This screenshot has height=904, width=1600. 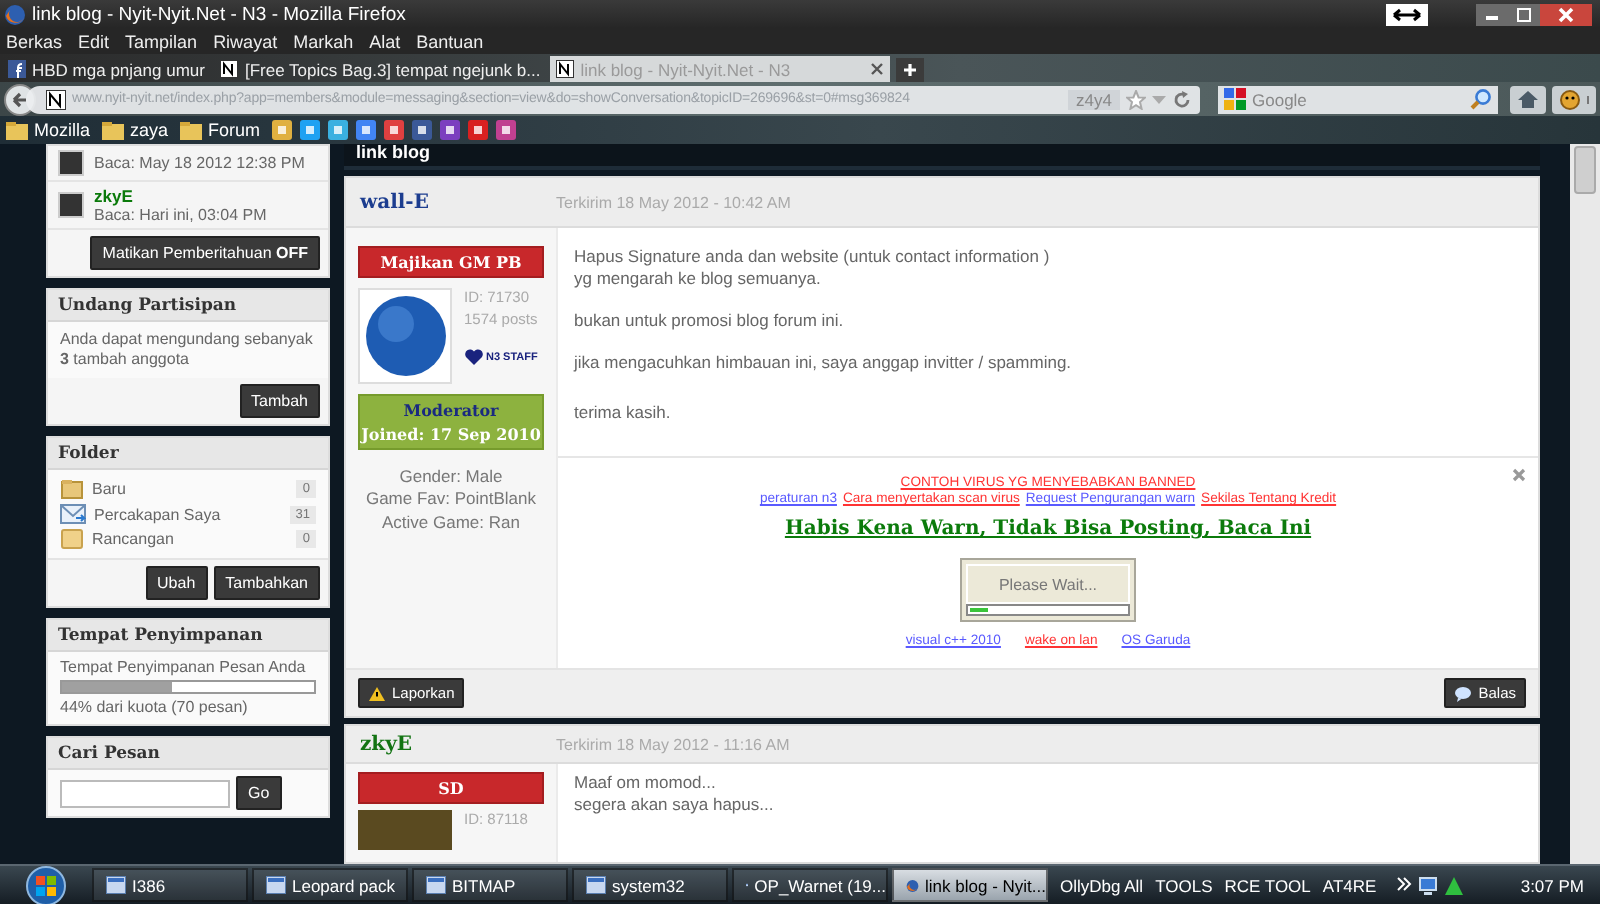 I want to click on start-button, so click(x=46, y=884).